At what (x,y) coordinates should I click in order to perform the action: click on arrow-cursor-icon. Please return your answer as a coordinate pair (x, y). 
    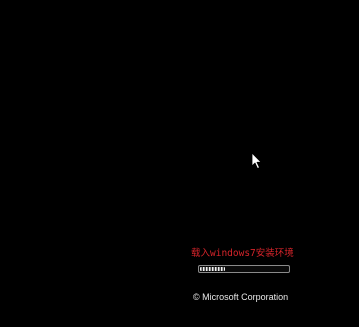
    Looking at the image, I should click on (256, 160).